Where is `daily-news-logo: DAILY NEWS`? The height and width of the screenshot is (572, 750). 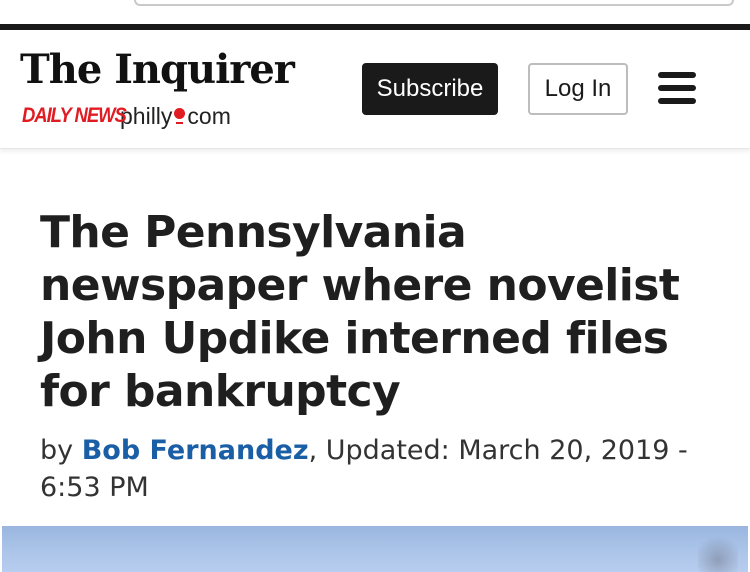
daily-news-logo: DAILY NEWS is located at coordinates (74, 116).